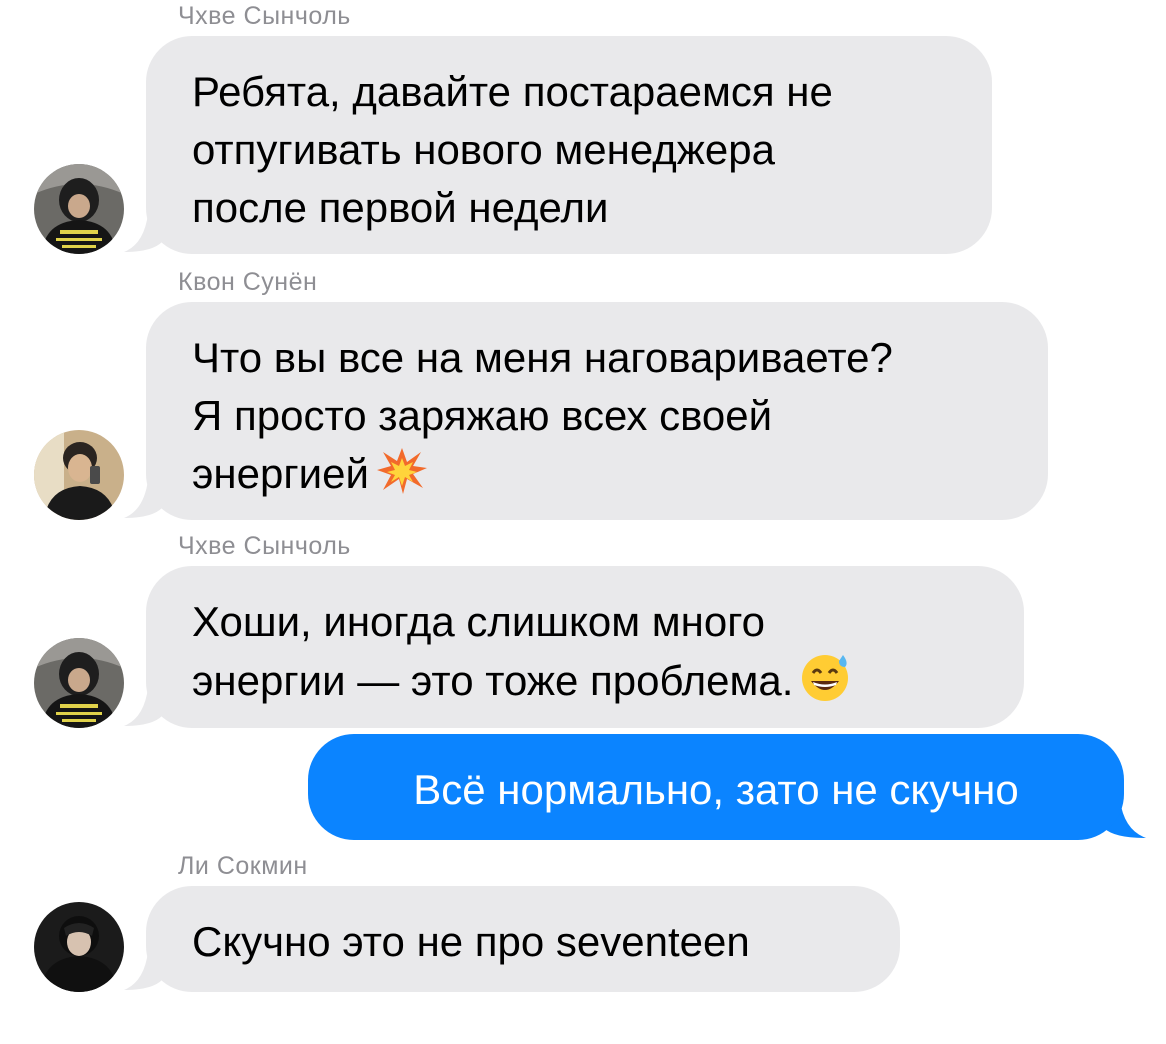 The width and height of the screenshot is (1166, 1044). Describe the element at coordinates (620, 474) in the screenshot. I see `message-text-row: энергией` at that location.